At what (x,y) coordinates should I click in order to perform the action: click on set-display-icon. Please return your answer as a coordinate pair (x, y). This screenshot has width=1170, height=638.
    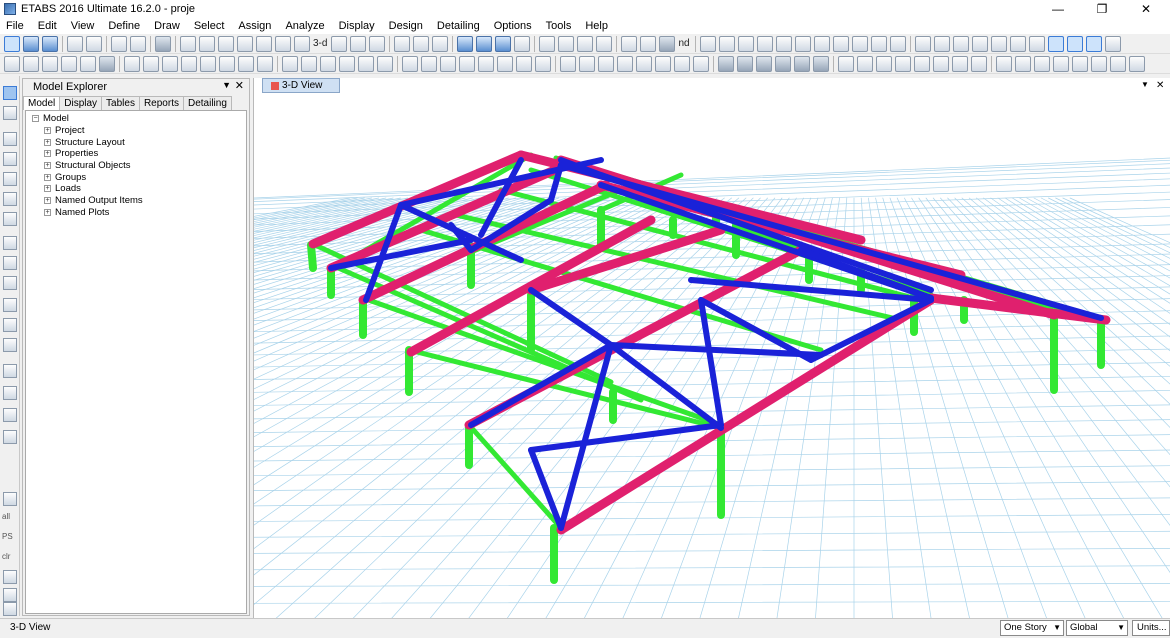
    Looking at the image, I should click on (440, 43).